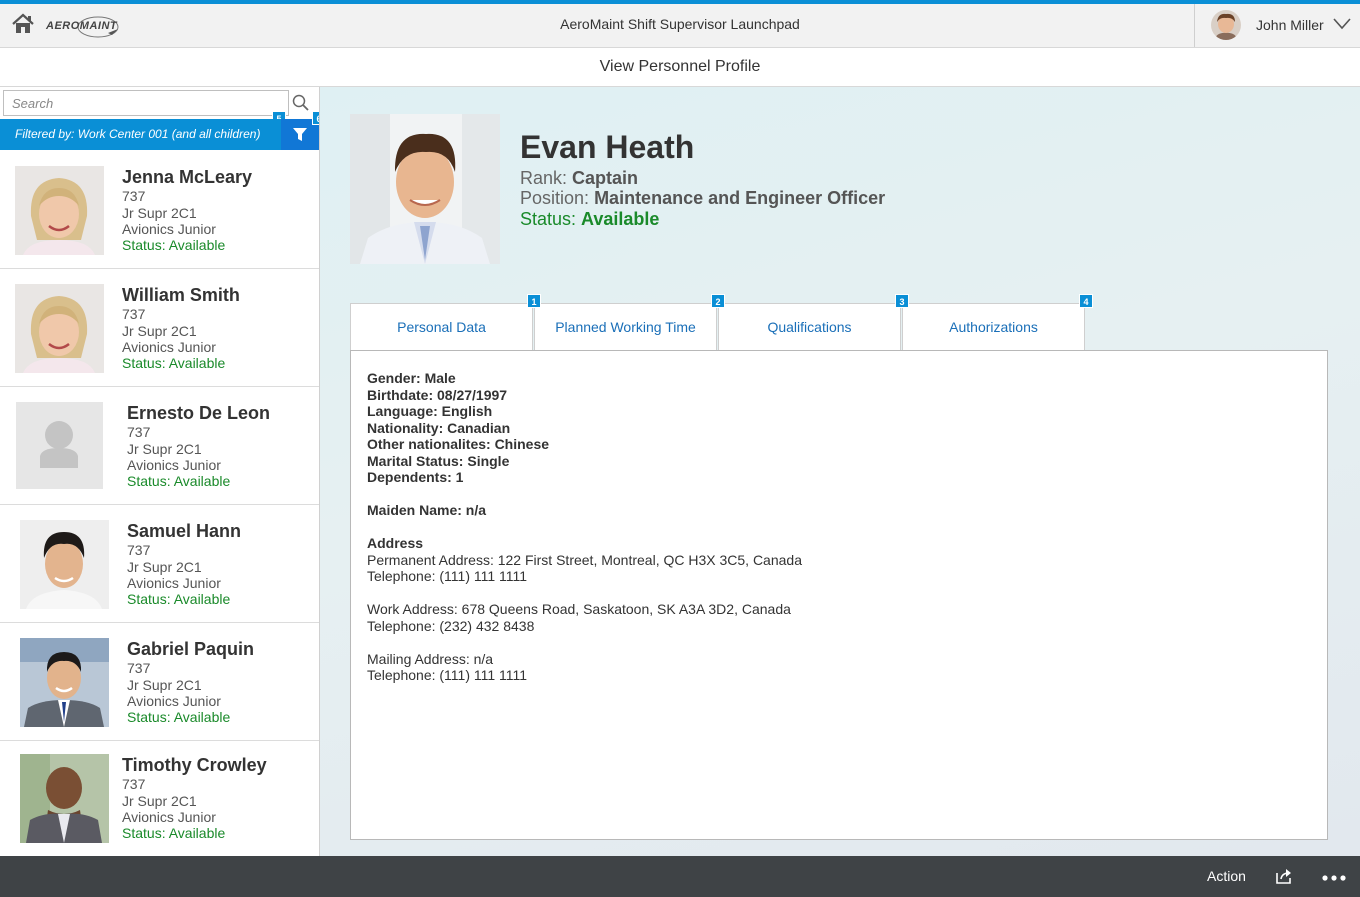 This screenshot has height=897, width=1360. I want to click on annotation-badge: 4, so click(1086, 301).